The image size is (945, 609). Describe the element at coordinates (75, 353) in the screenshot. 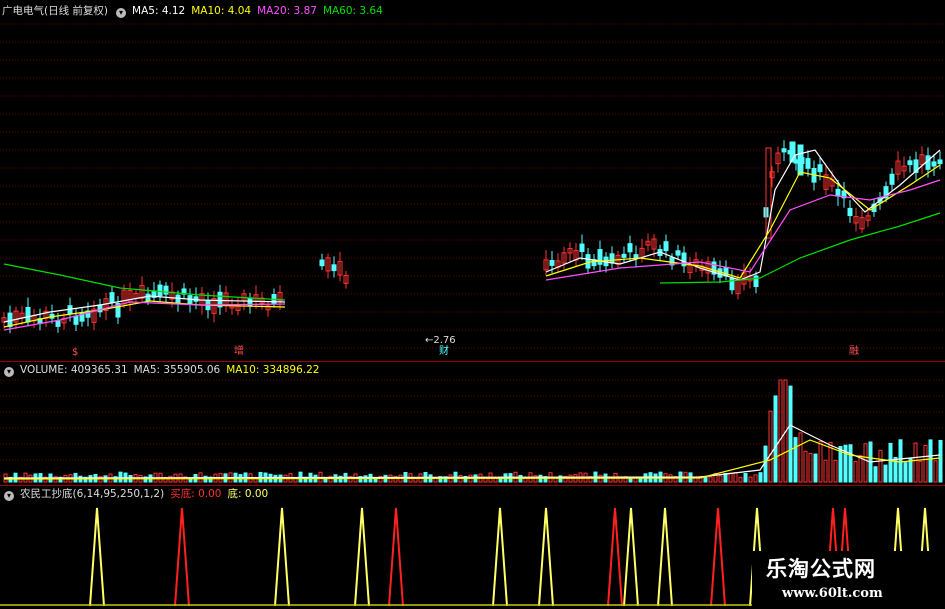

I see `event-marker: $` at that location.